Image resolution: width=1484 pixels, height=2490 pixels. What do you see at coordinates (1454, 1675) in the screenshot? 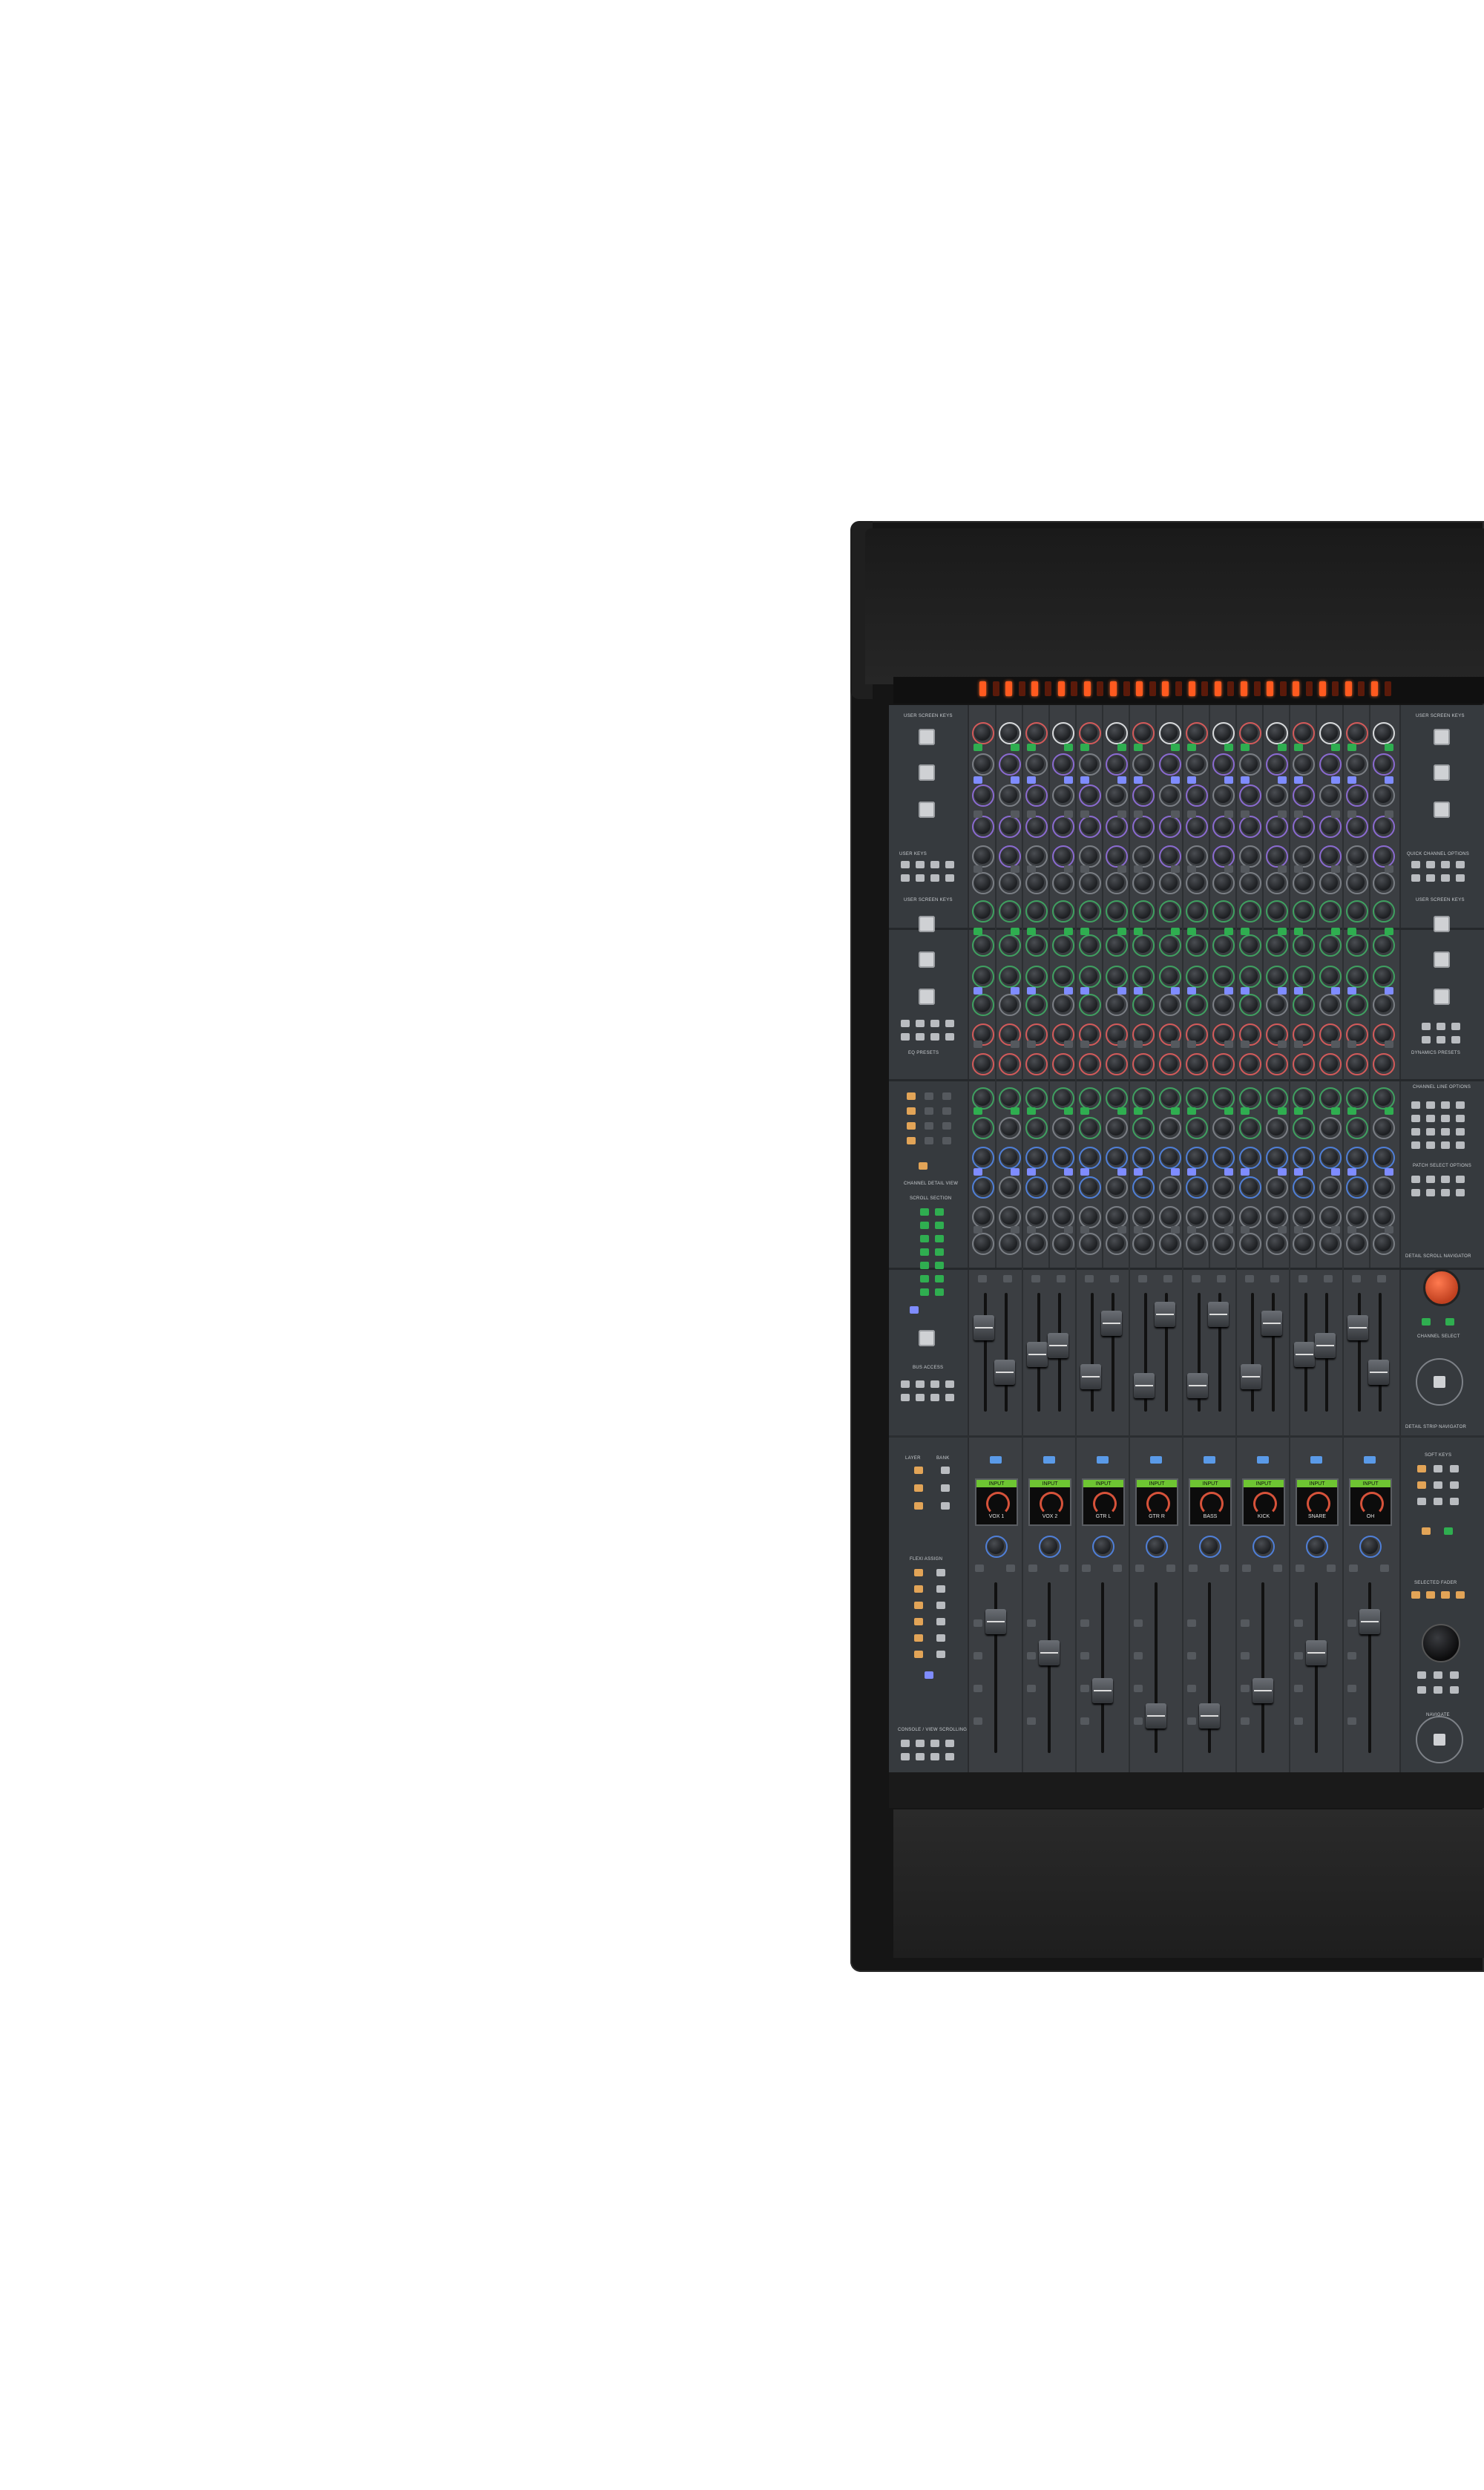
I see `navigate-key` at bounding box center [1454, 1675].